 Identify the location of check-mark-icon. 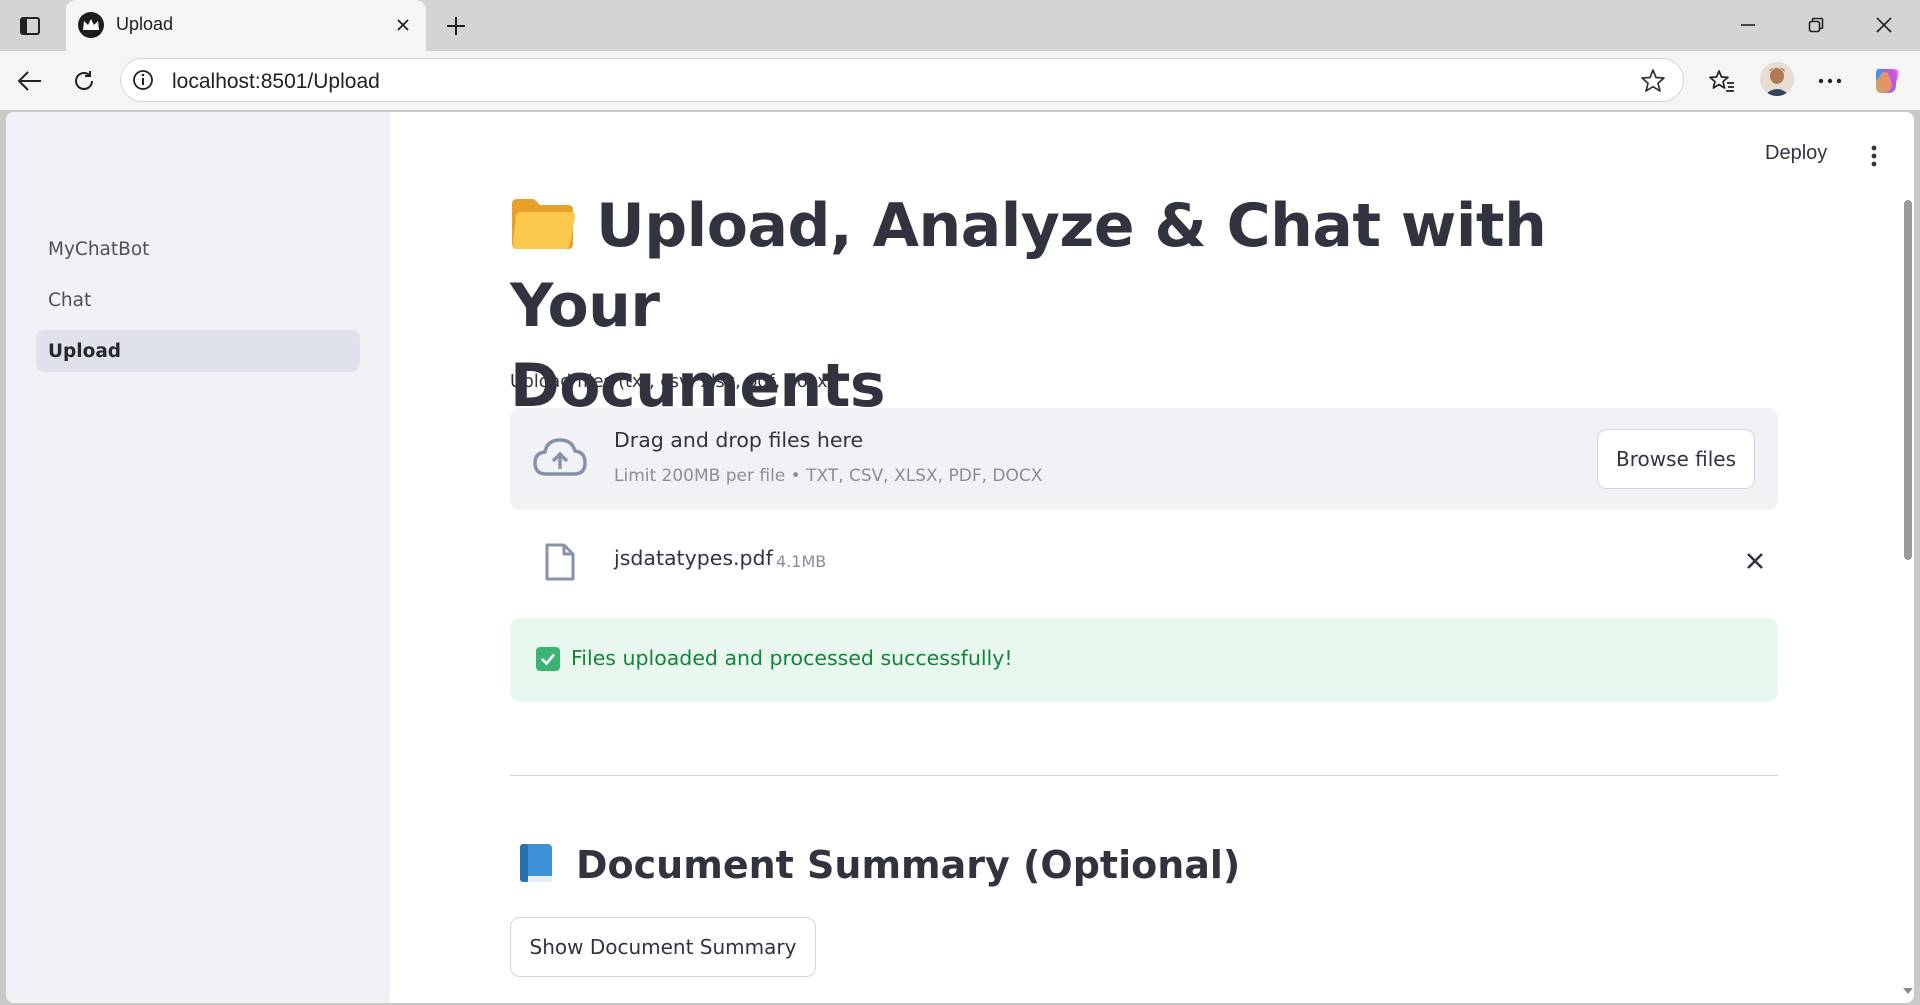
(548, 659).